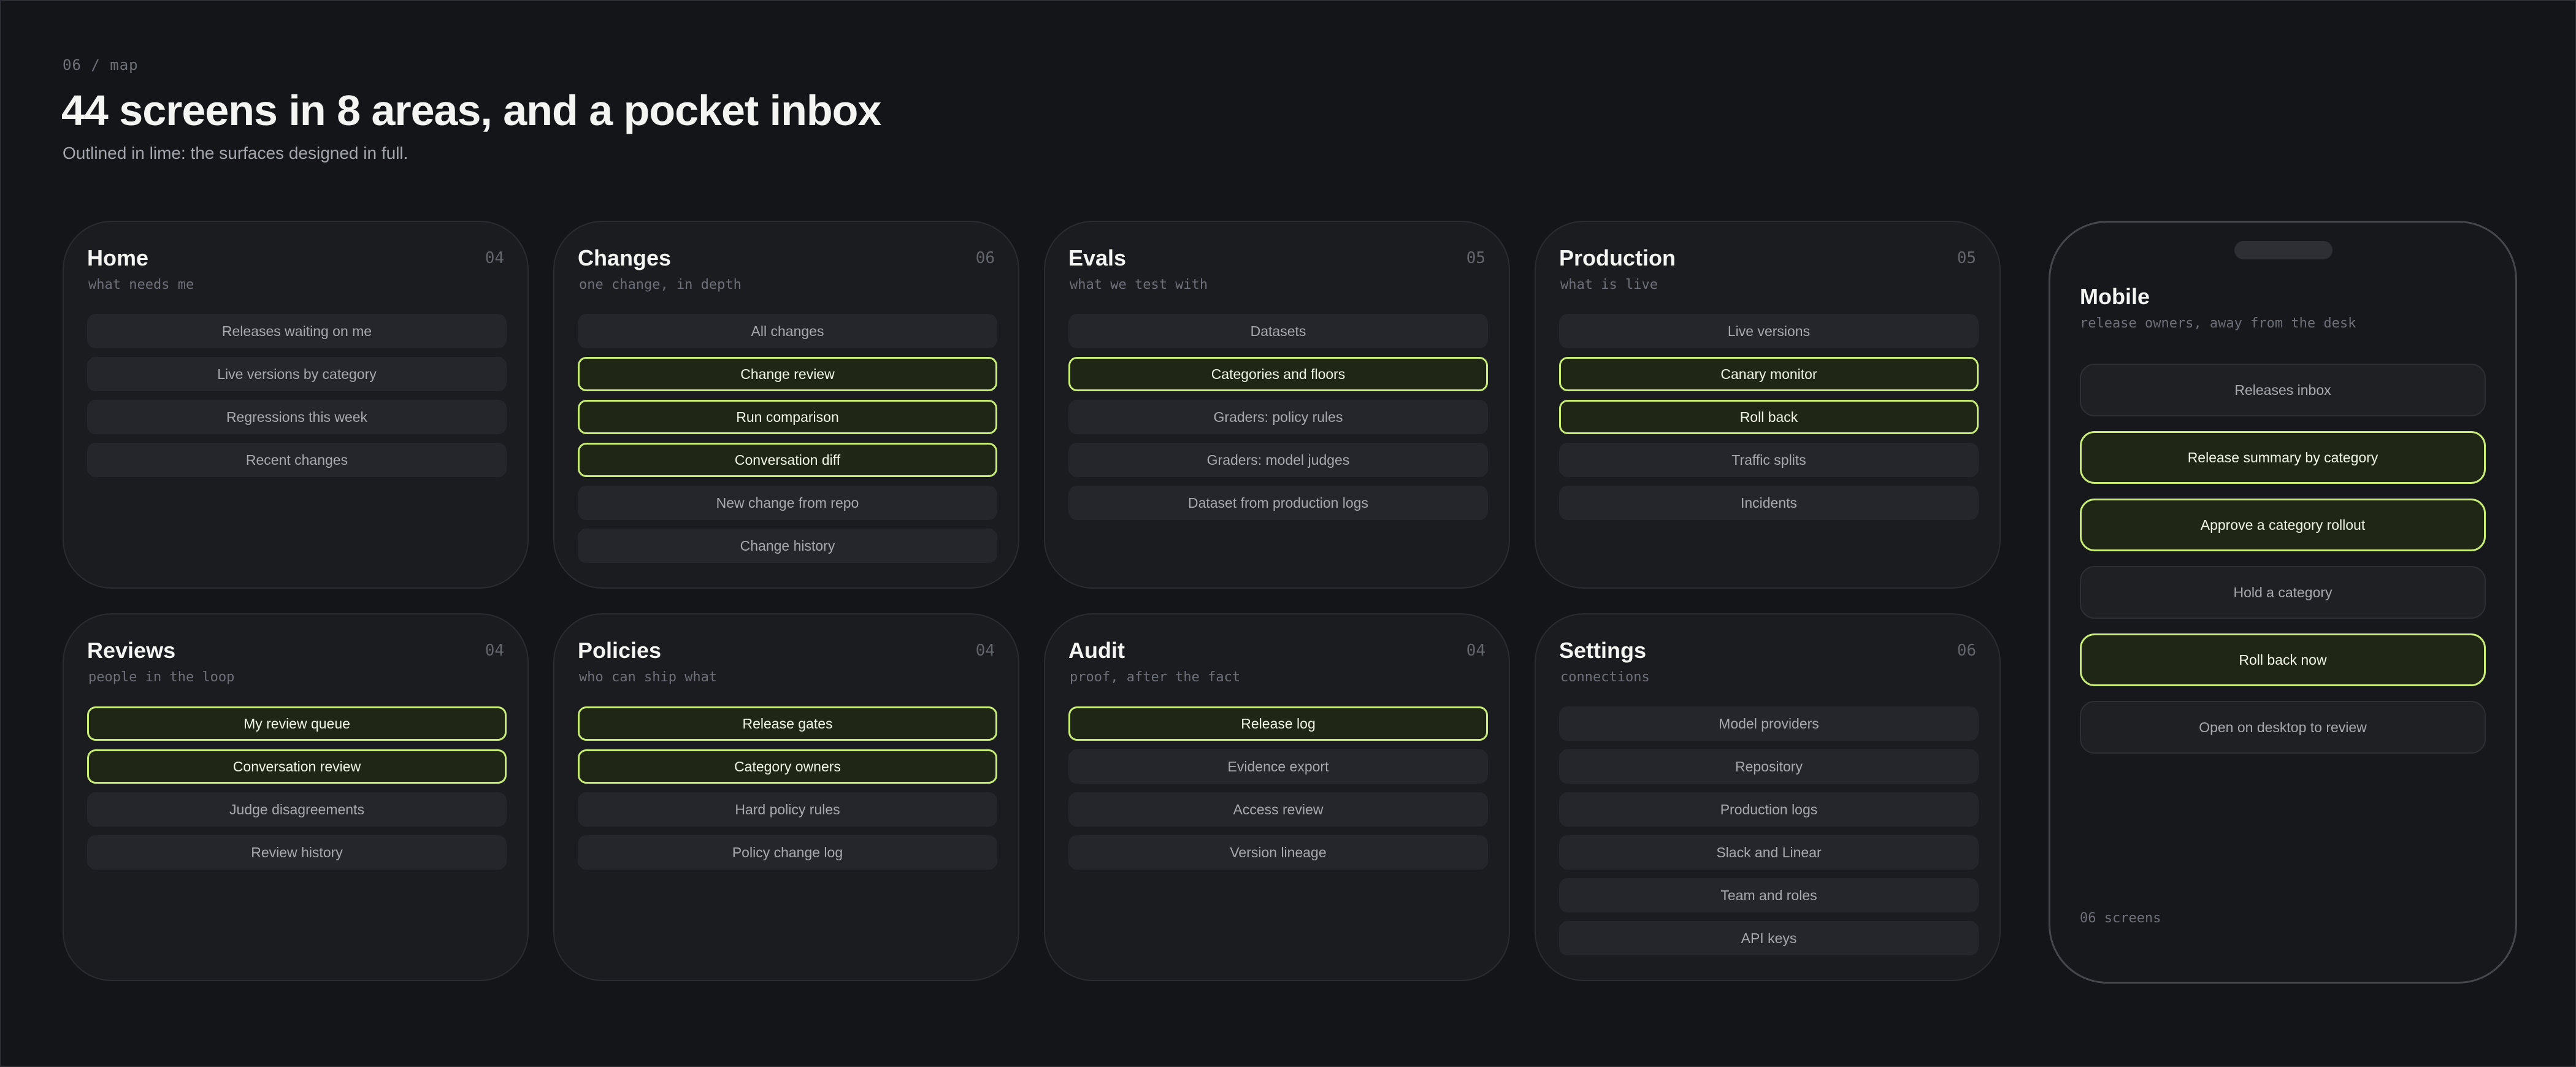 The height and width of the screenshot is (1067, 2576). Describe the element at coordinates (1278, 723) in the screenshot. I see `screen-pill-designed: Release log` at that location.